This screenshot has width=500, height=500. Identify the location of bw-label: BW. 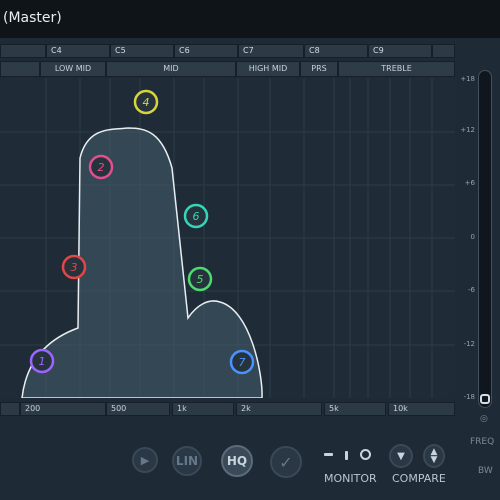
(485, 471).